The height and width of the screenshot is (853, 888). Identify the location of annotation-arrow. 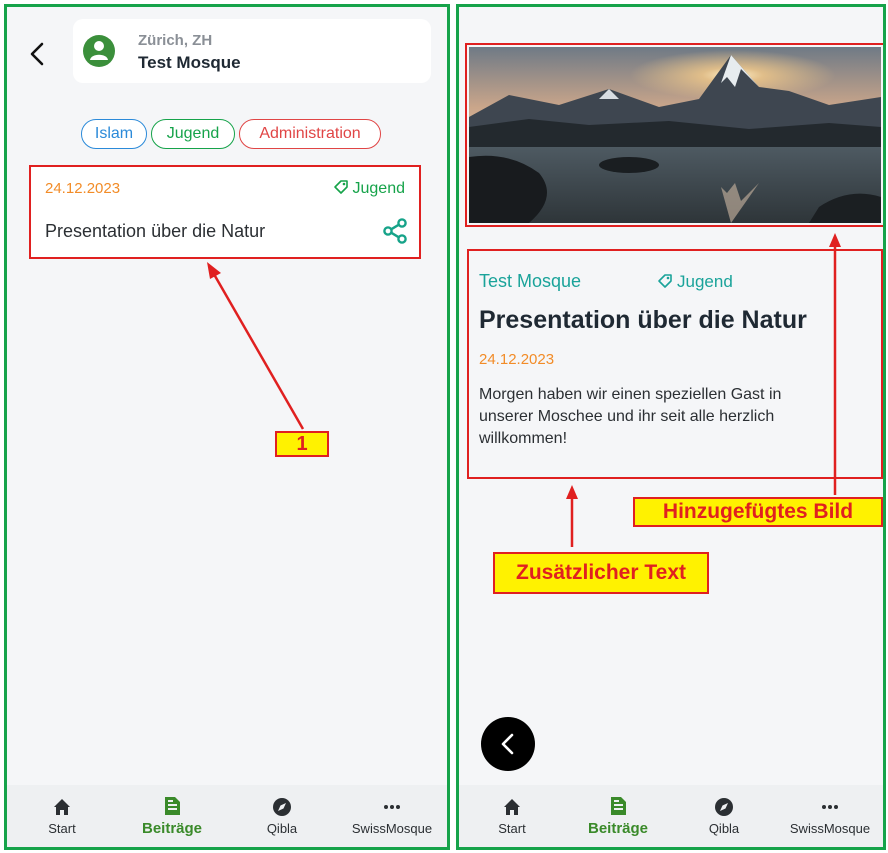
(256, 346).